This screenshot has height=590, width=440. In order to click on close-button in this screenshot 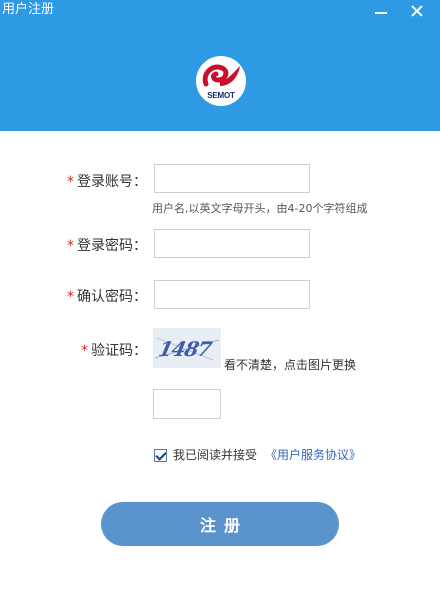, I will do `click(417, 11)`.